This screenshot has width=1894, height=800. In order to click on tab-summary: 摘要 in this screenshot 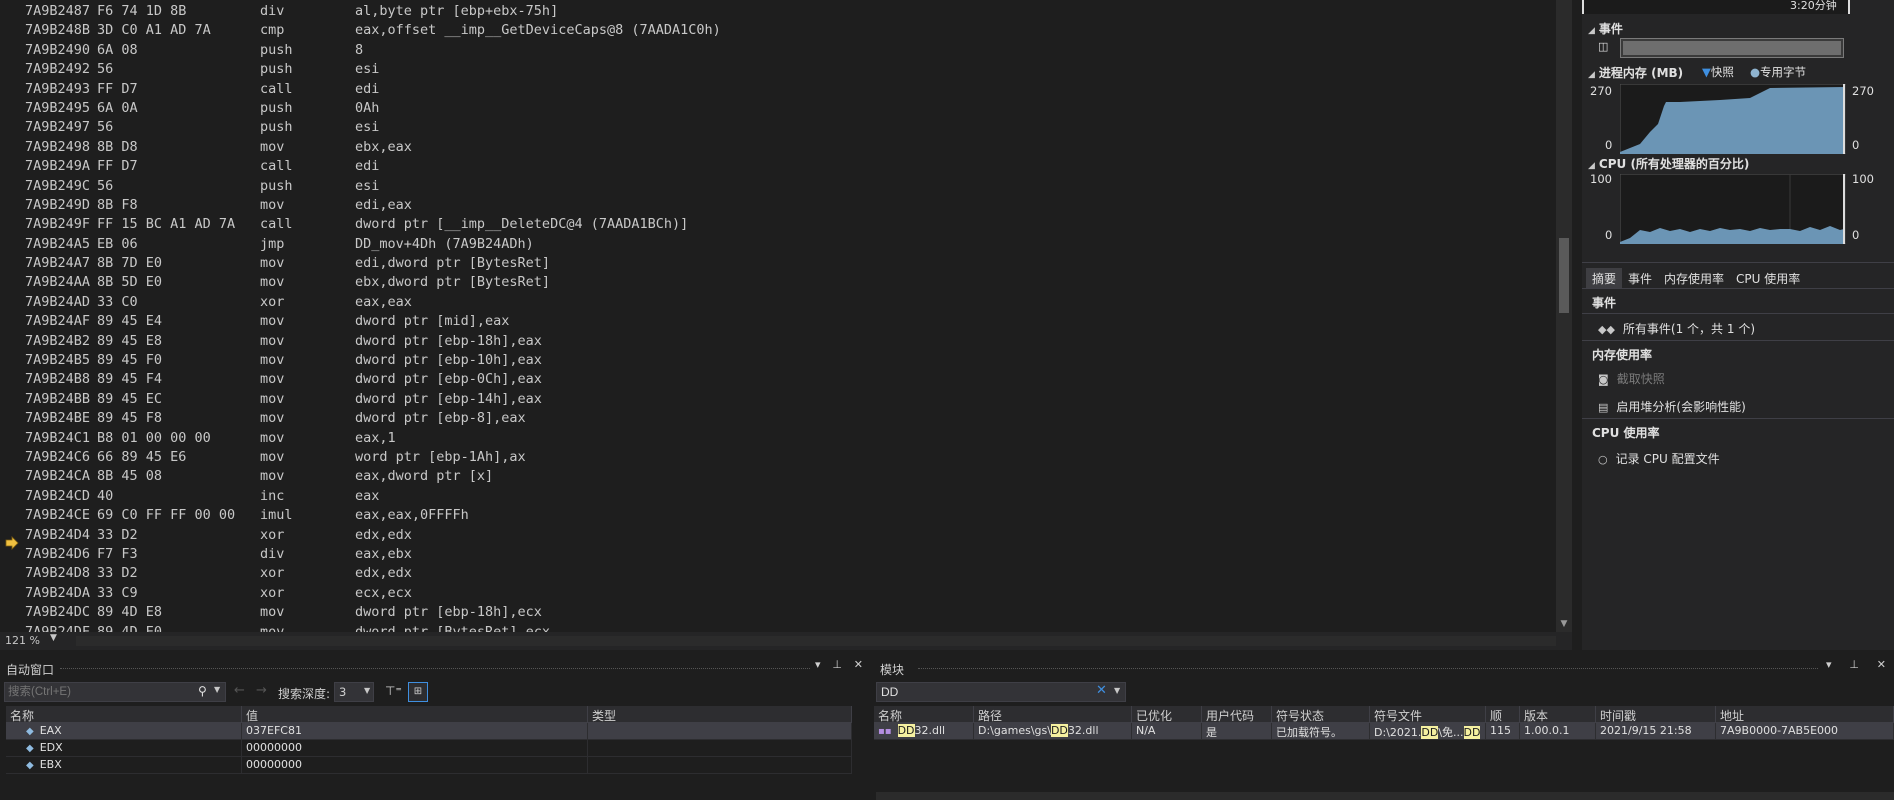, I will do `click(1604, 278)`.